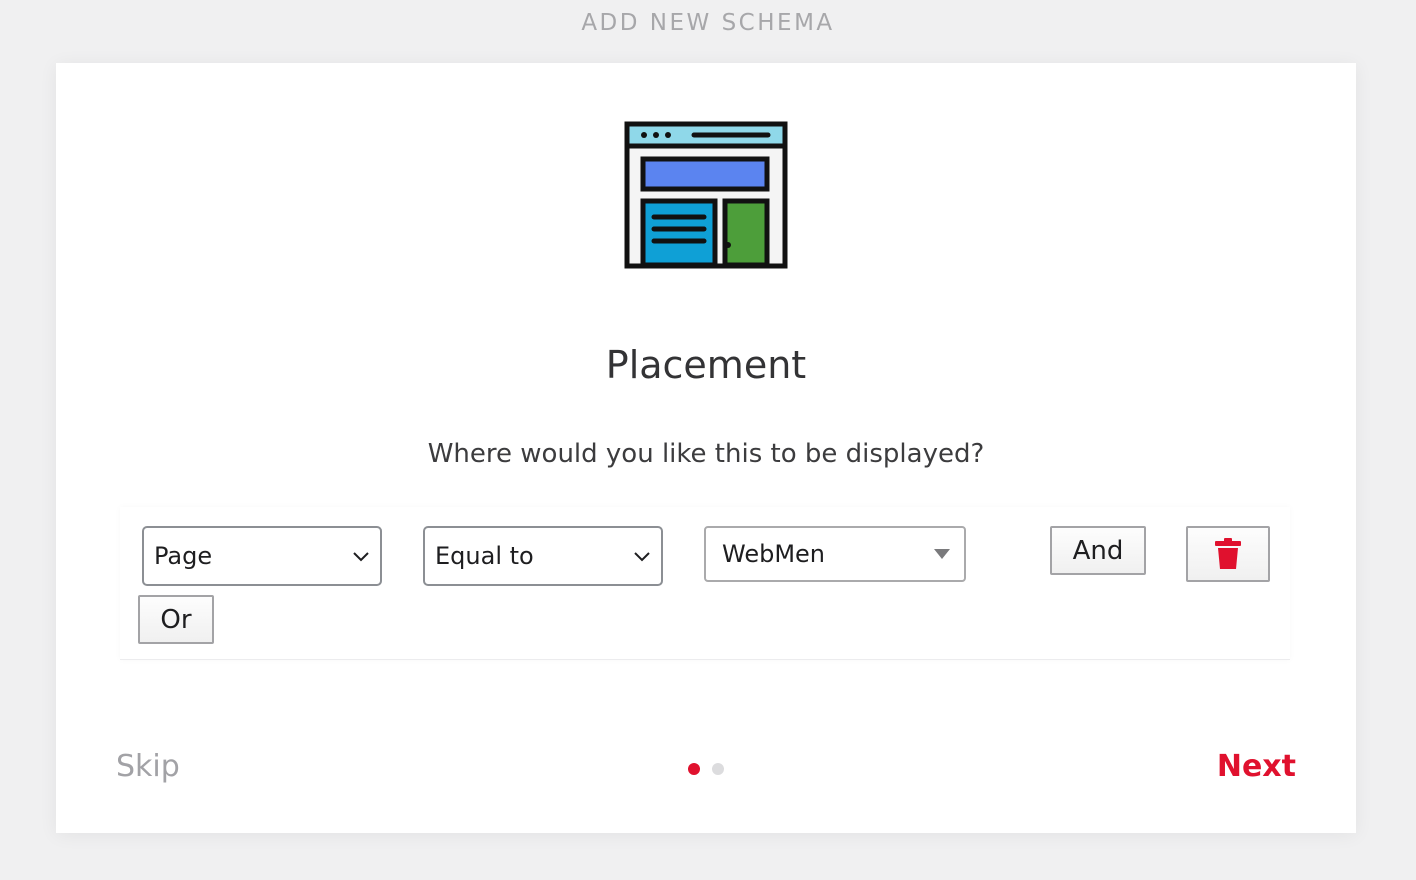  What do you see at coordinates (835, 554) in the screenshot?
I see `value-select: WebMen` at bounding box center [835, 554].